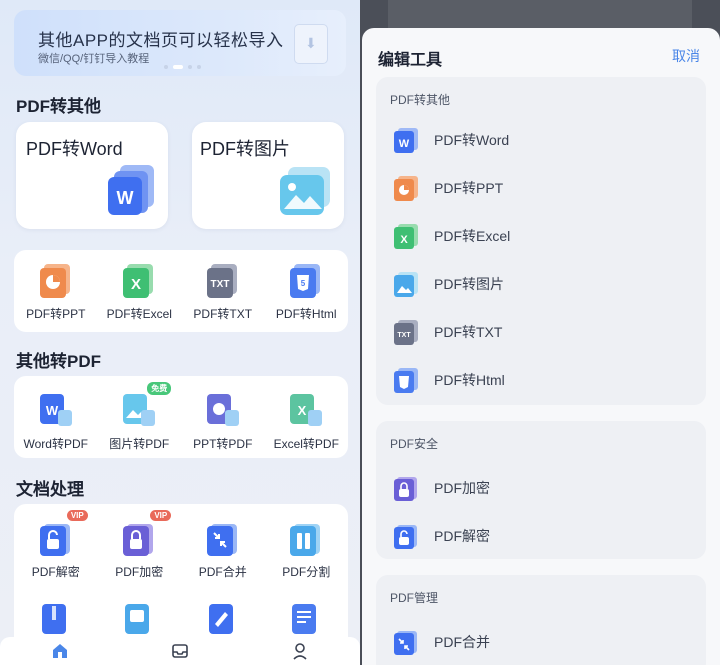  I want to click on row-label: PDF解密, so click(462, 536).